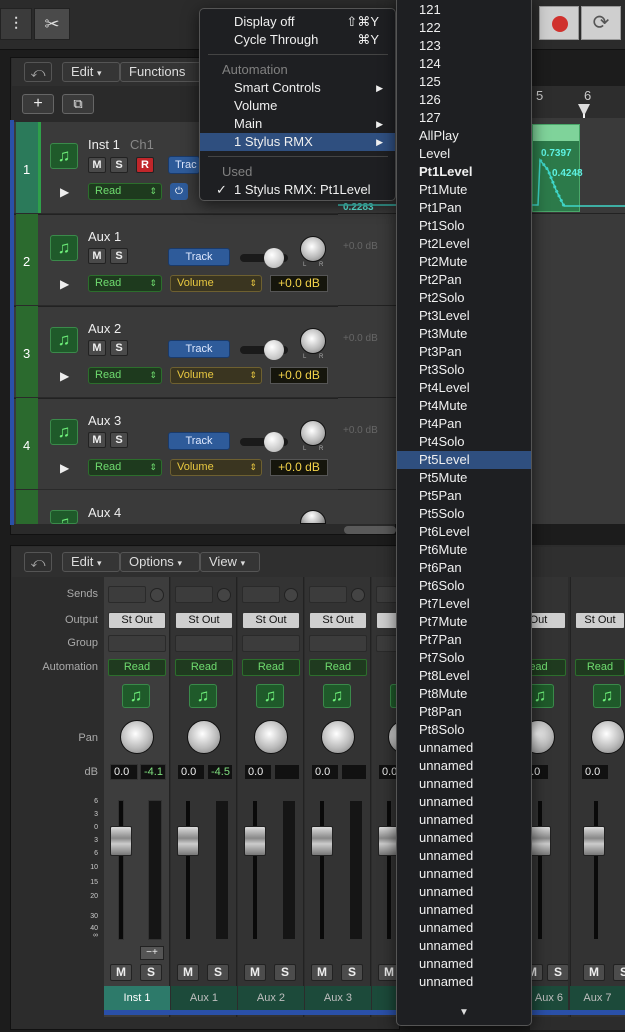 This screenshot has height=1032, width=625. Describe the element at coordinates (104, 144) in the screenshot. I see `track-name: Inst 1` at that location.